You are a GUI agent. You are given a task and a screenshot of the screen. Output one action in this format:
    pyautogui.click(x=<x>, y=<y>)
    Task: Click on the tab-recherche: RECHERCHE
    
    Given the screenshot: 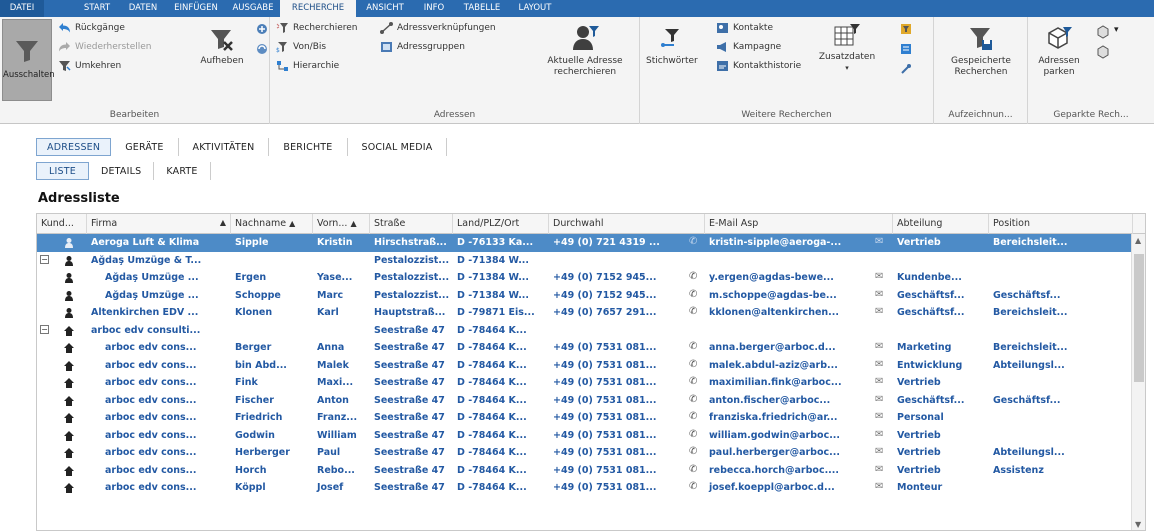 What is the action you would take?
    pyautogui.click(x=318, y=8)
    